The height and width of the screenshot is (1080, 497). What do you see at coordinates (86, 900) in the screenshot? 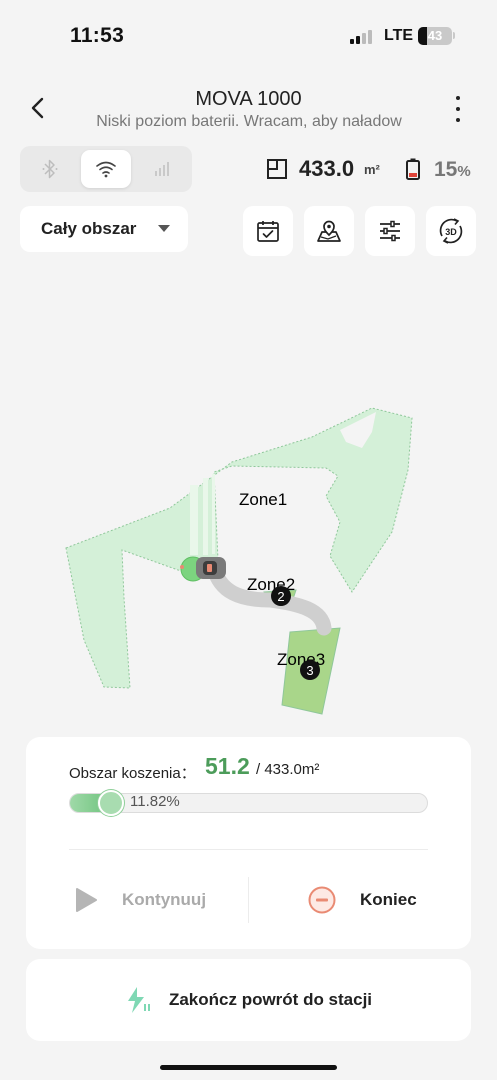
I see `play-icon` at bounding box center [86, 900].